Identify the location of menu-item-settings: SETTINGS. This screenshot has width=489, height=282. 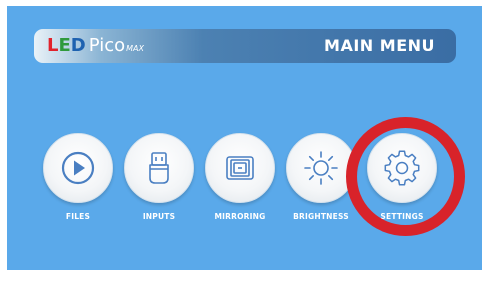
(402, 177).